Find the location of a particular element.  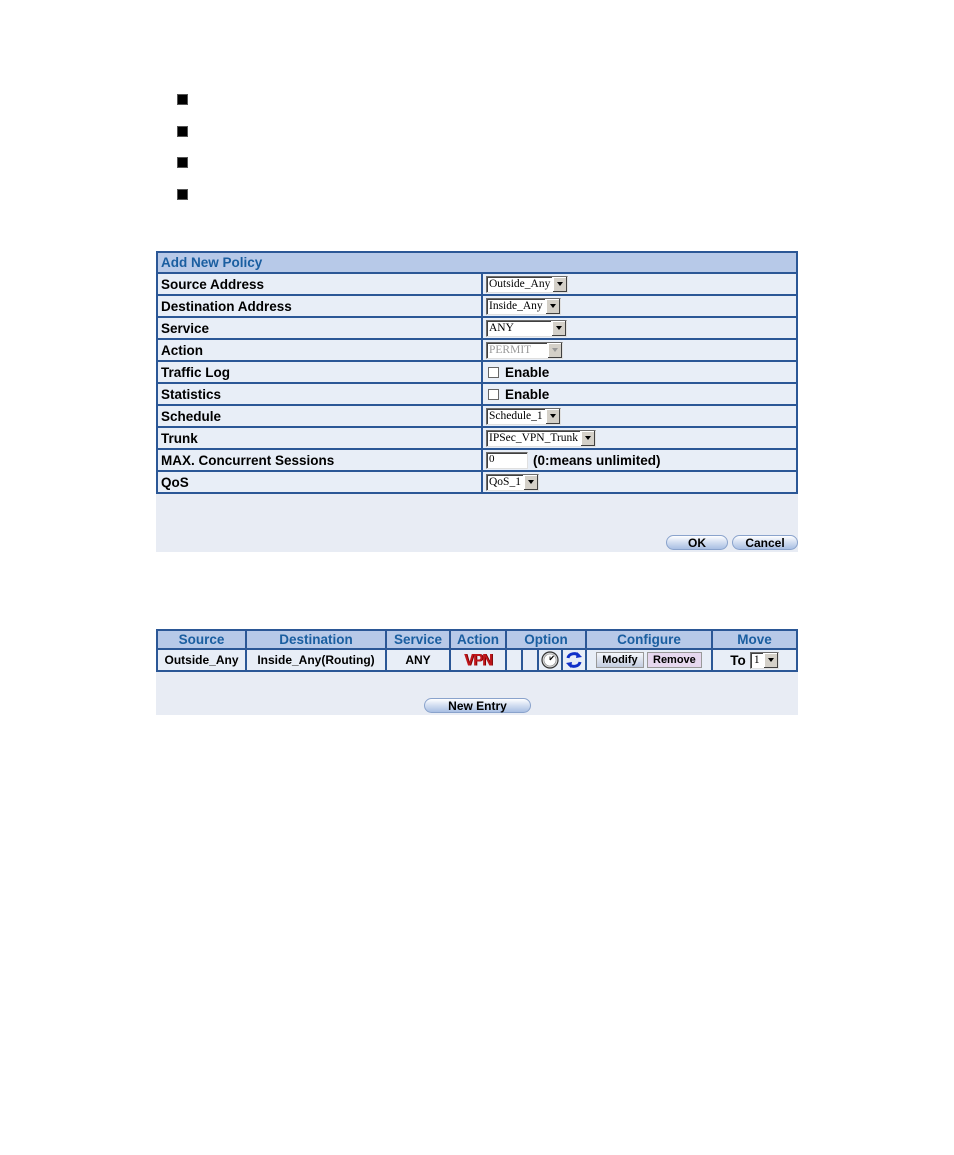

row-statistics: Statistics Enable is located at coordinates (477, 394).